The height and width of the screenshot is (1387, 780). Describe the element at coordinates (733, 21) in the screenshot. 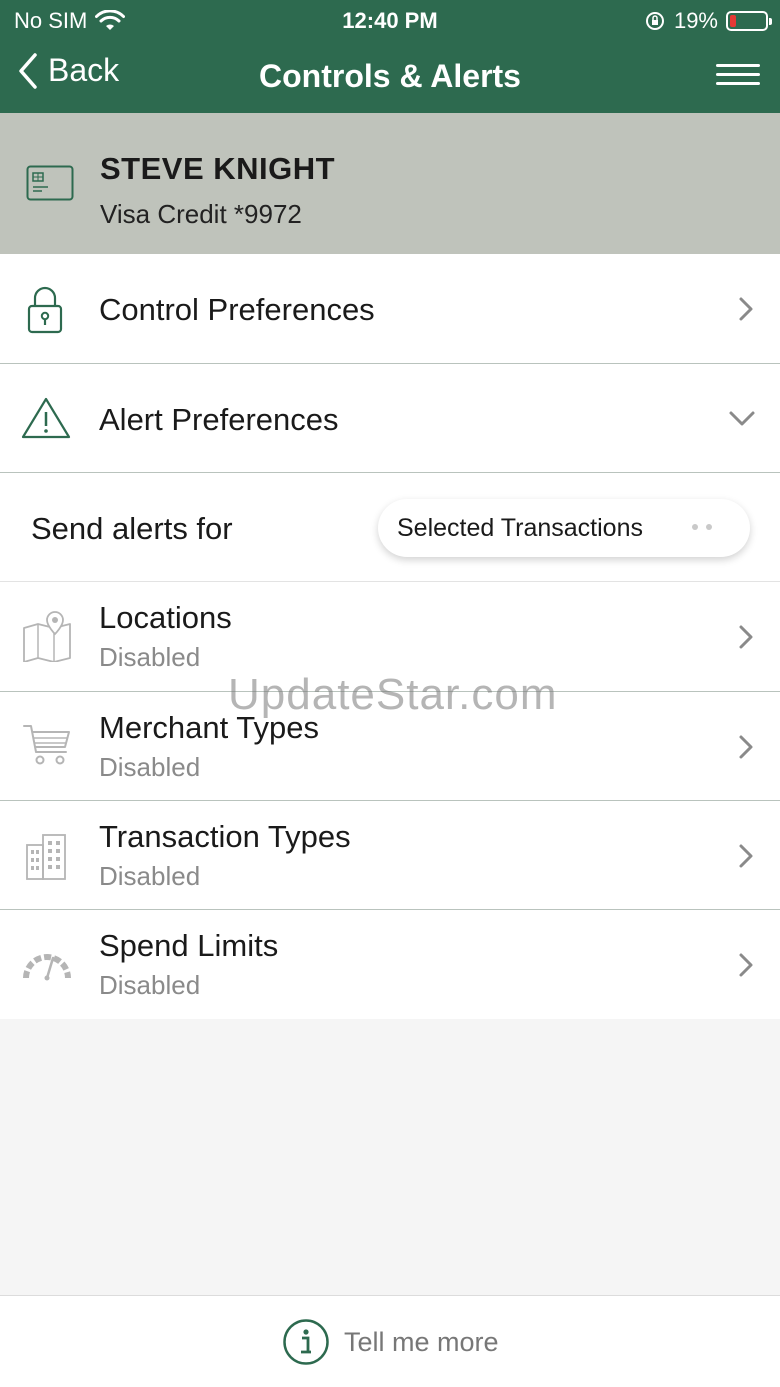

I see `battery-fill` at that location.